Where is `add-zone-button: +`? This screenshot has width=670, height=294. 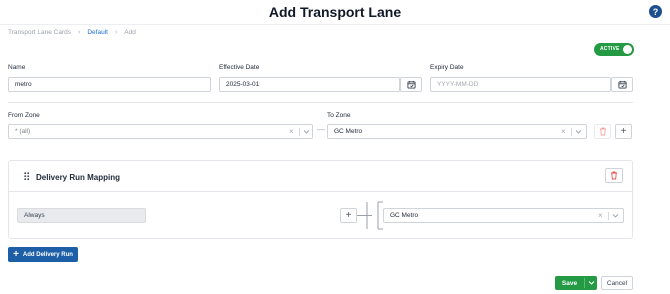 add-zone-button: + is located at coordinates (623, 131).